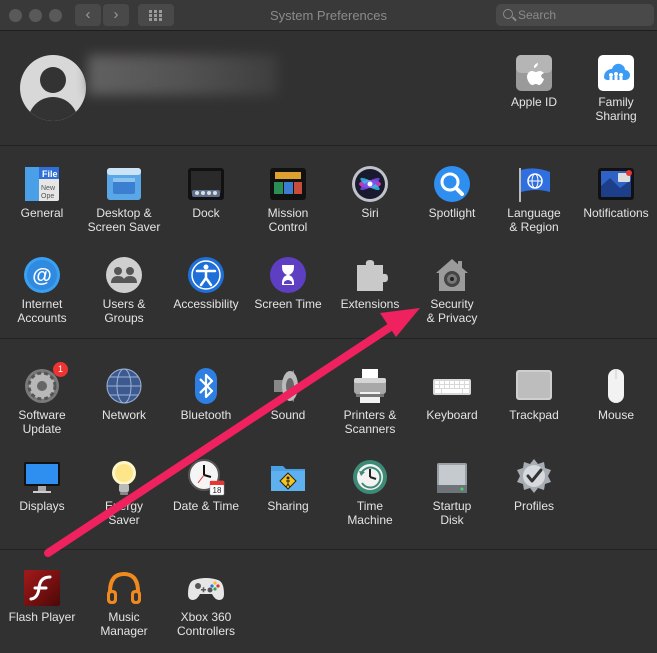 This screenshot has width=657, height=653. I want to click on pane-siri: Siri, so click(370, 192).